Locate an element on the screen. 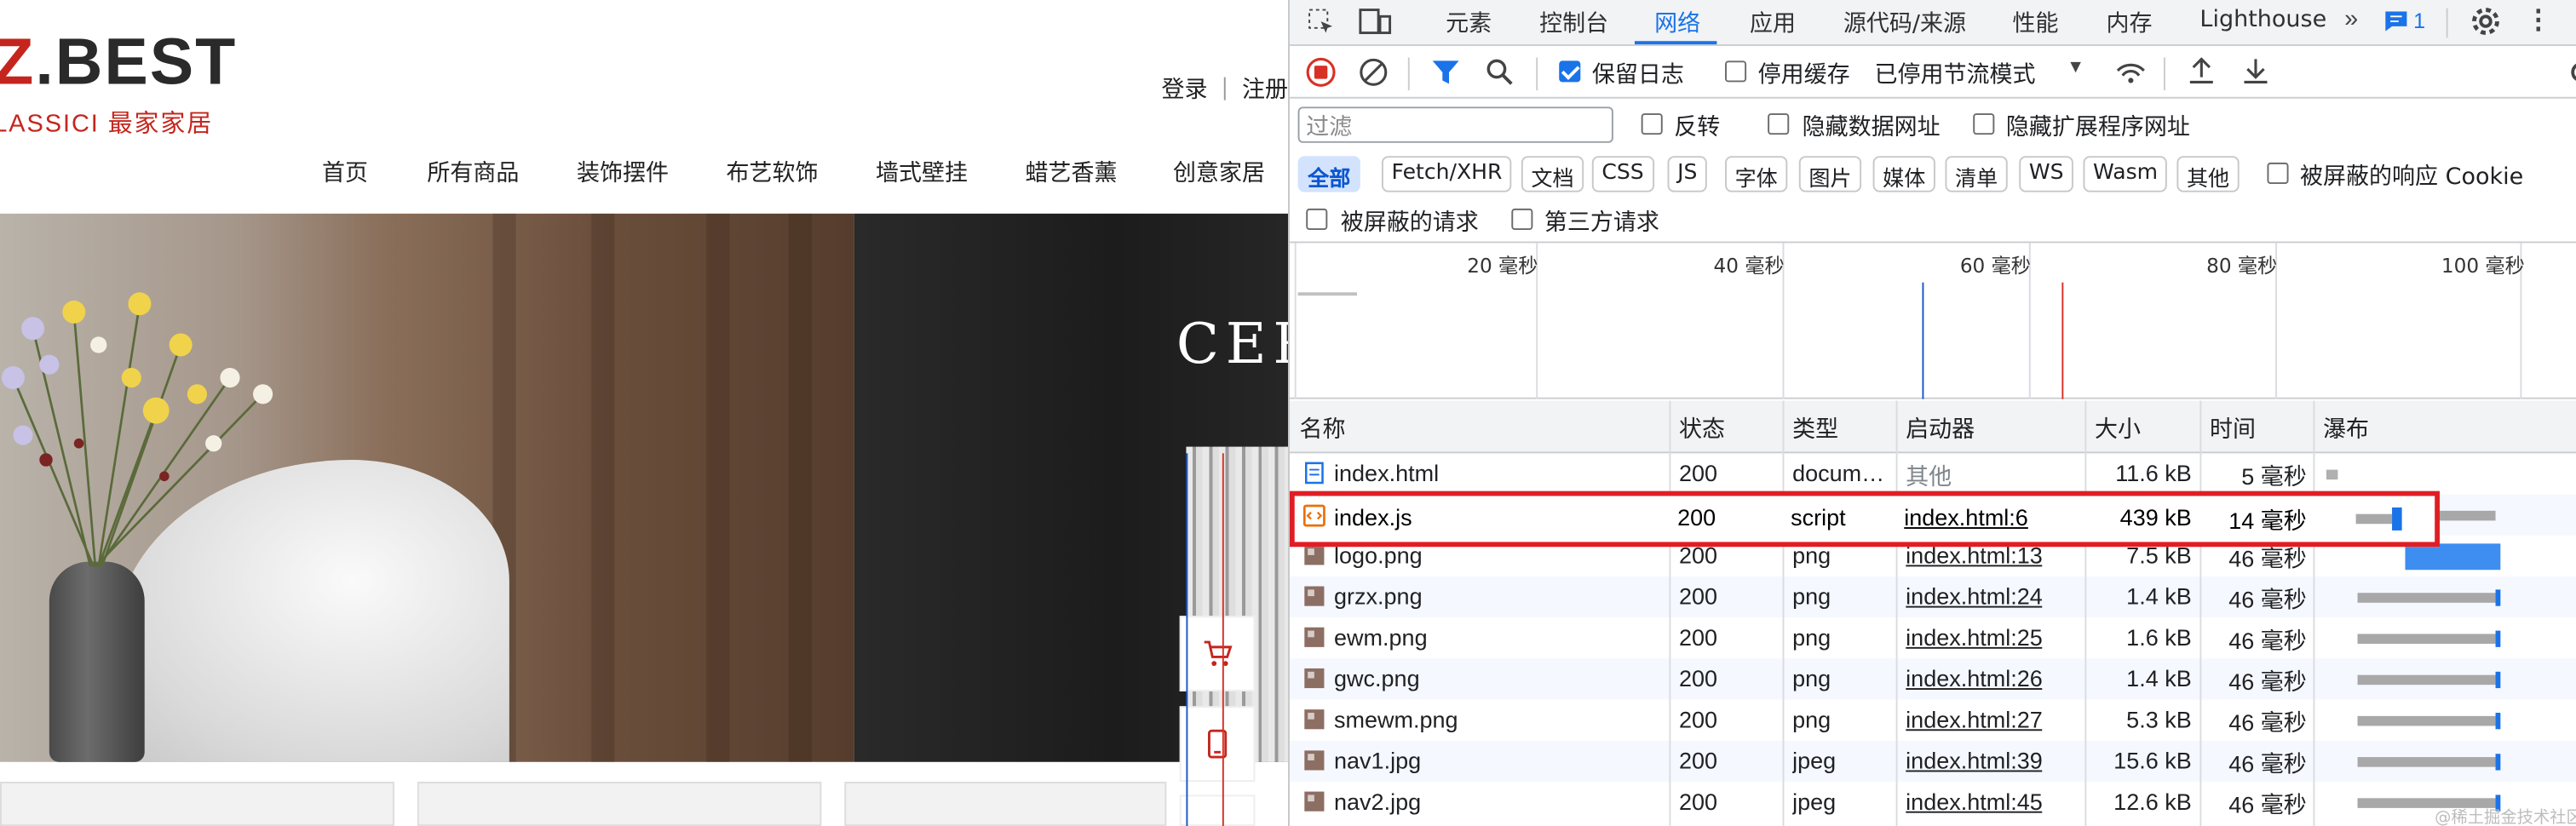 This screenshot has height=826, width=2576. table-row: grzx.png 200 png index.html:24 1.4 kB 46 毫秒 is located at coordinates (1933, 597).